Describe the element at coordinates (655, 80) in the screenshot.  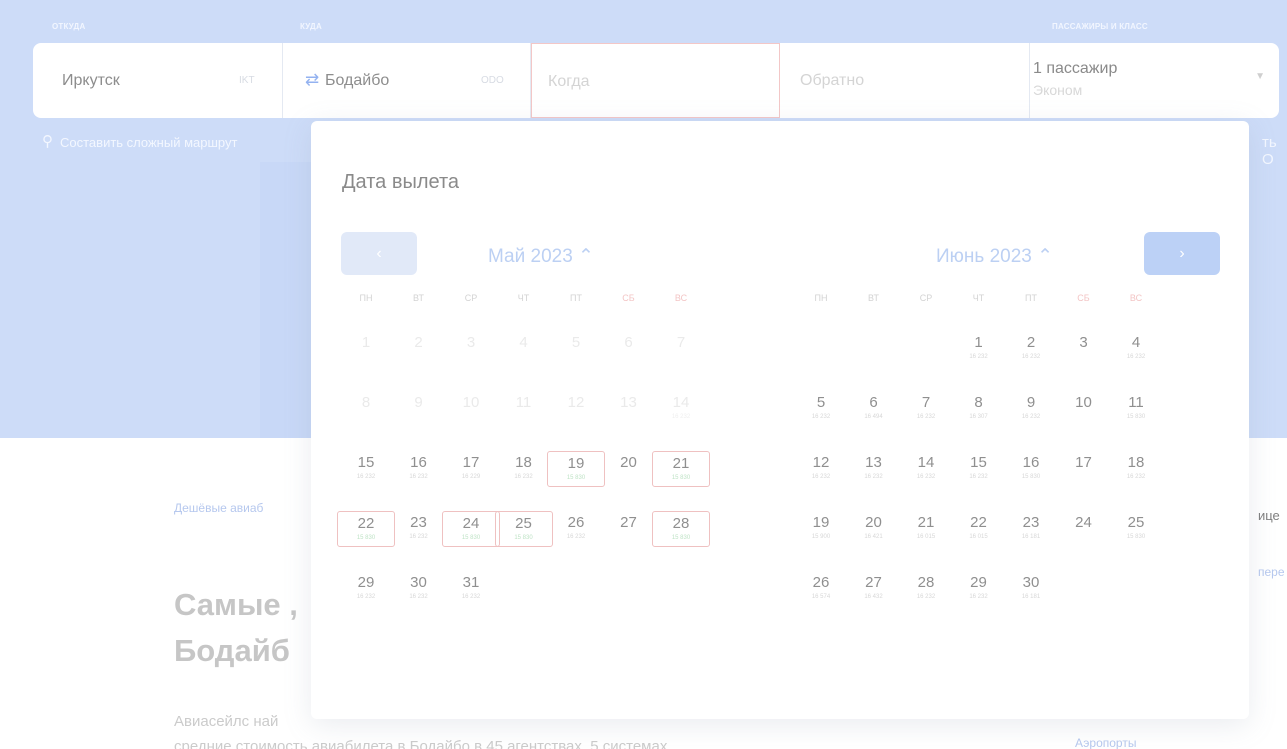
I see `depart-date-field: Когда` at that location.